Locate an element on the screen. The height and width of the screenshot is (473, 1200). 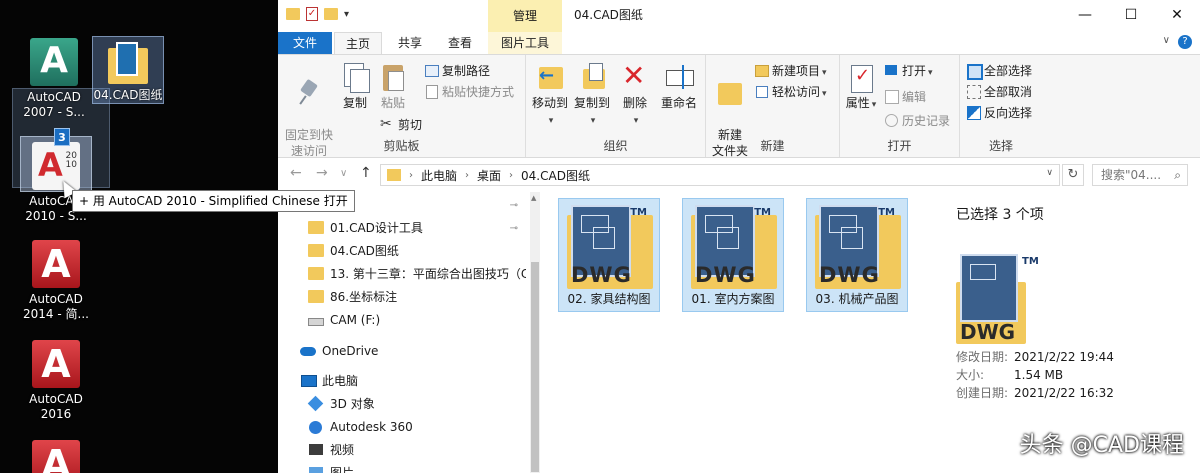
recent-locations-chevron-icon: ∨ is located at coordinates (343, 173).